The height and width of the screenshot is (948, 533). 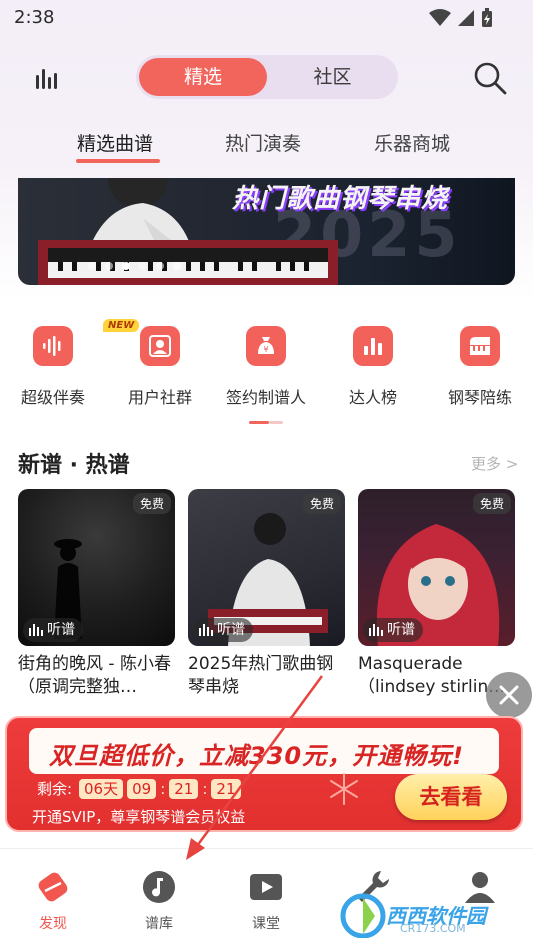 What do you see at coordinates (126, 266) in the screenshot?
I see `carousel-dot-active` at bounding box center [126, 266].